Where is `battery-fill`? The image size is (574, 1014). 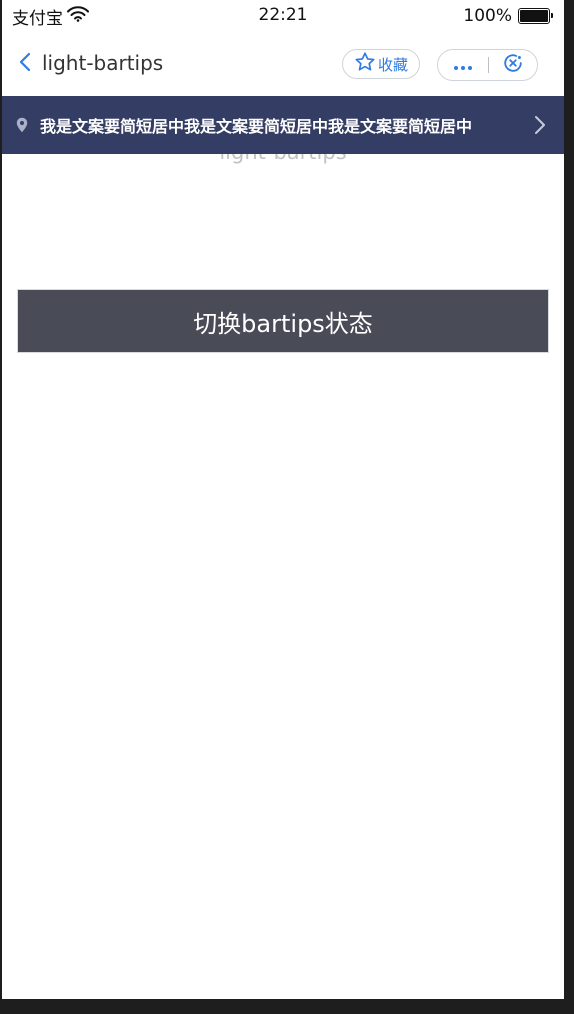
battery-fill is located at coordinates (534, 16).